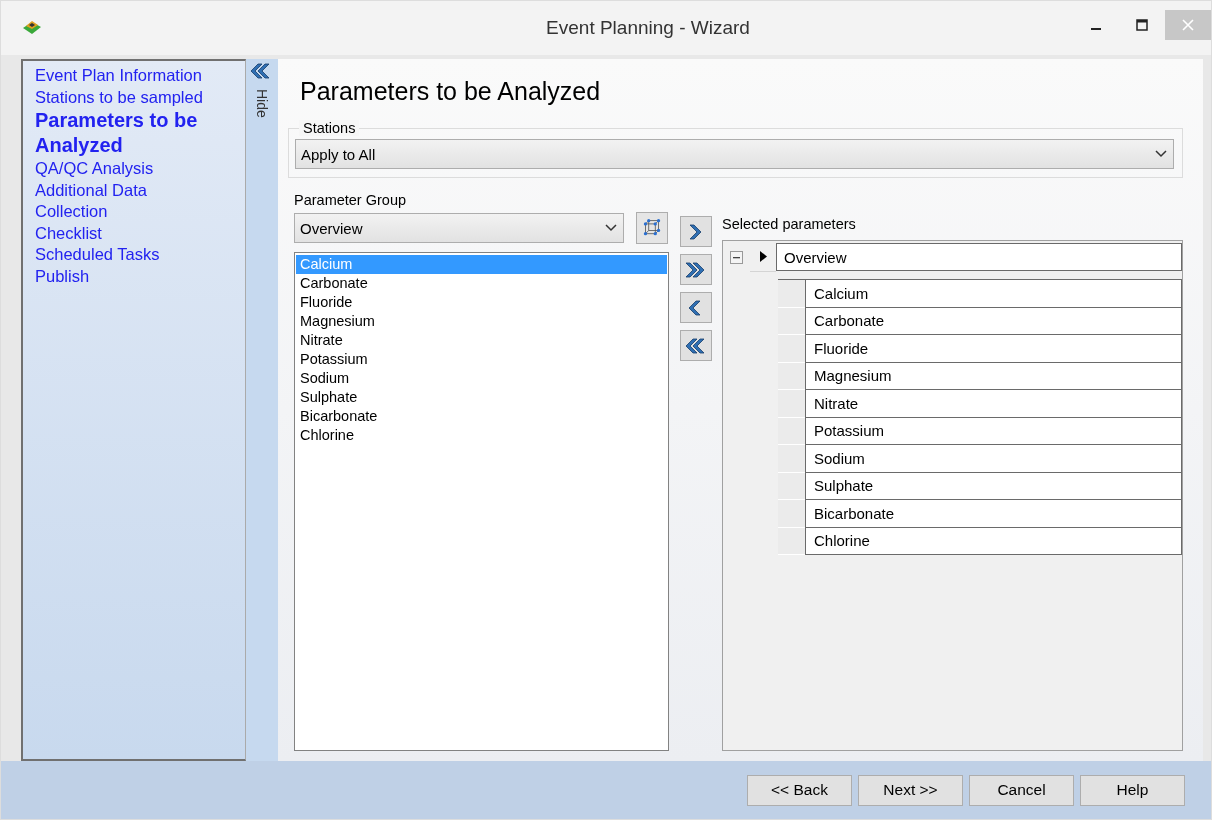  What do you see at coordinates (351, 200) in the screenshot?
I see `field-label: Parameter Group` at bounding box center [351, 200].